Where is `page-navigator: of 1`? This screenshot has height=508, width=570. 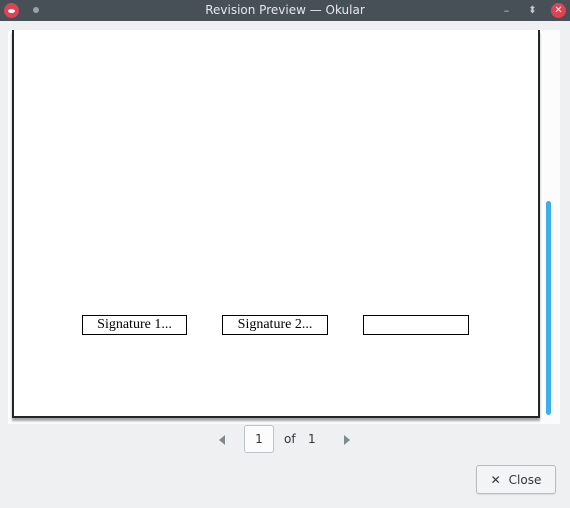 page-navigator: of 1 is located at coordinates (285, 440).